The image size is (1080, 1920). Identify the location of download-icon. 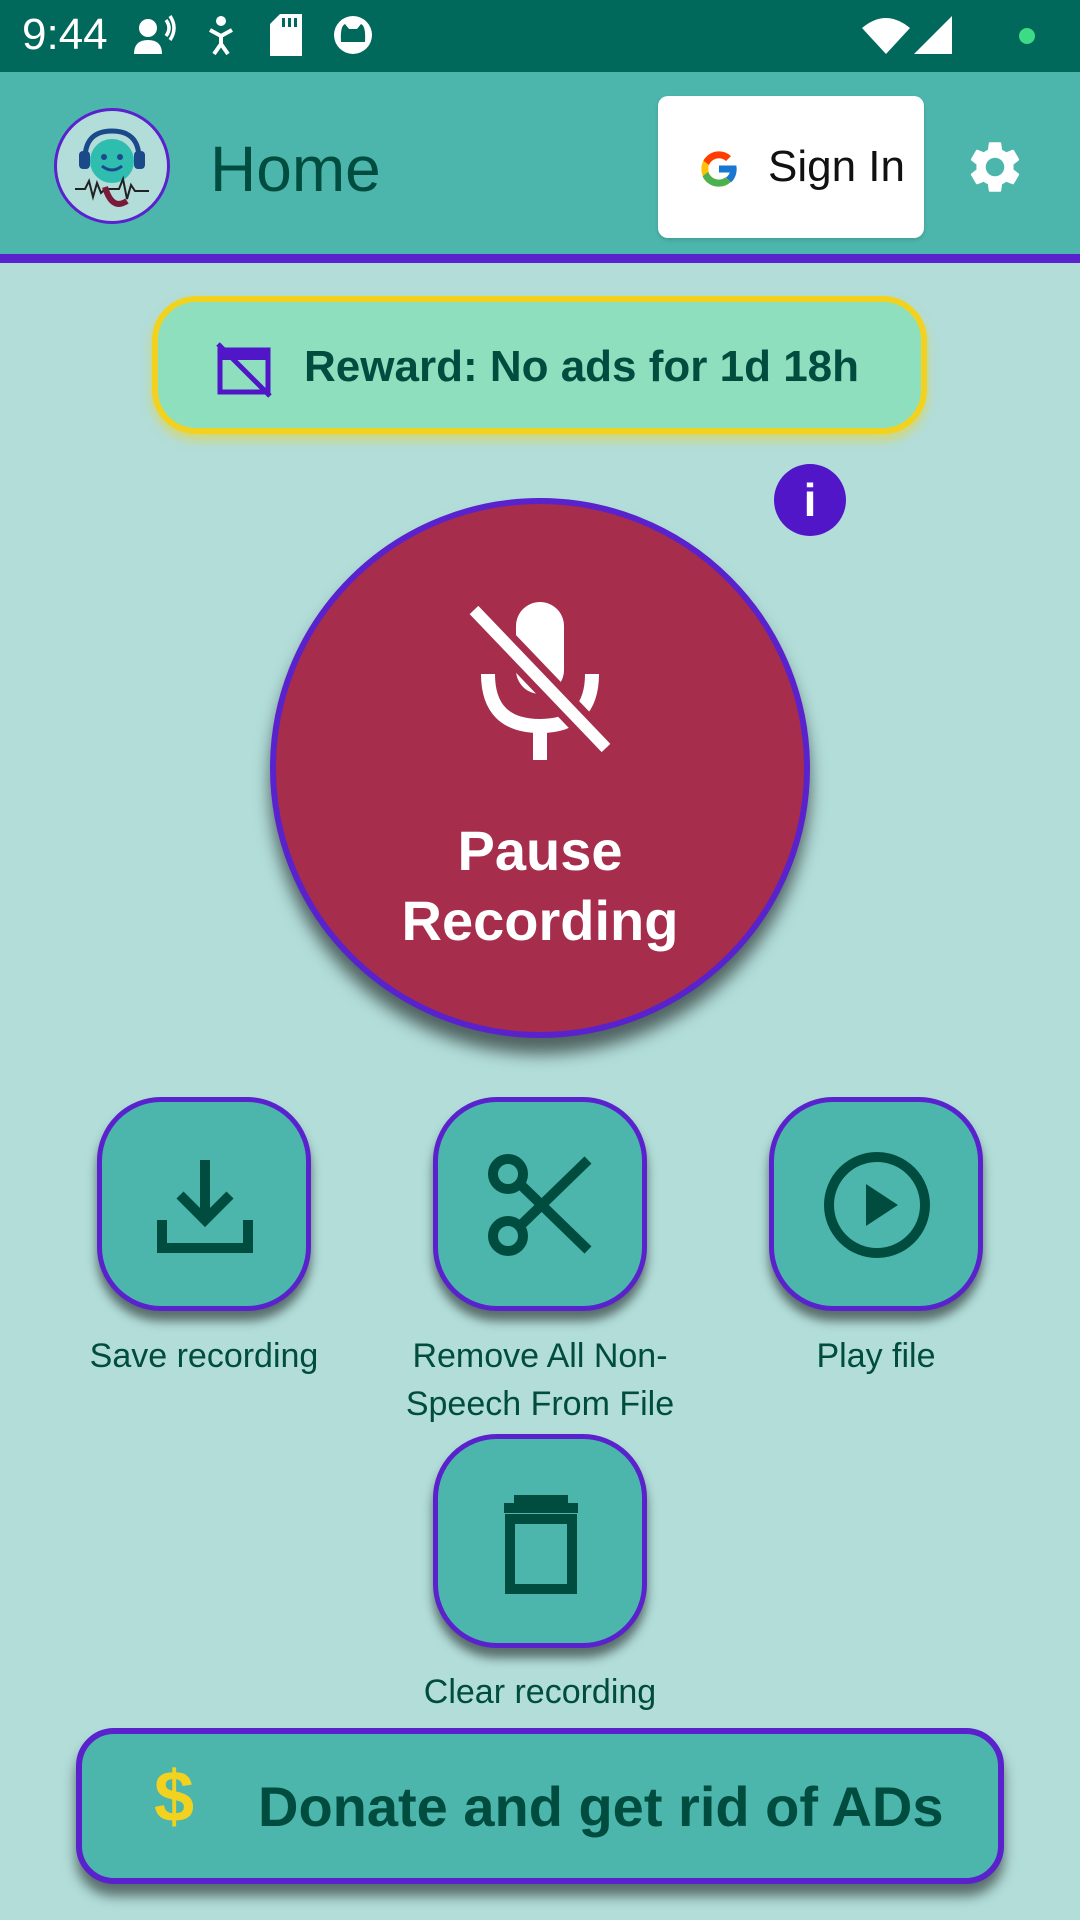
(205, 1206).